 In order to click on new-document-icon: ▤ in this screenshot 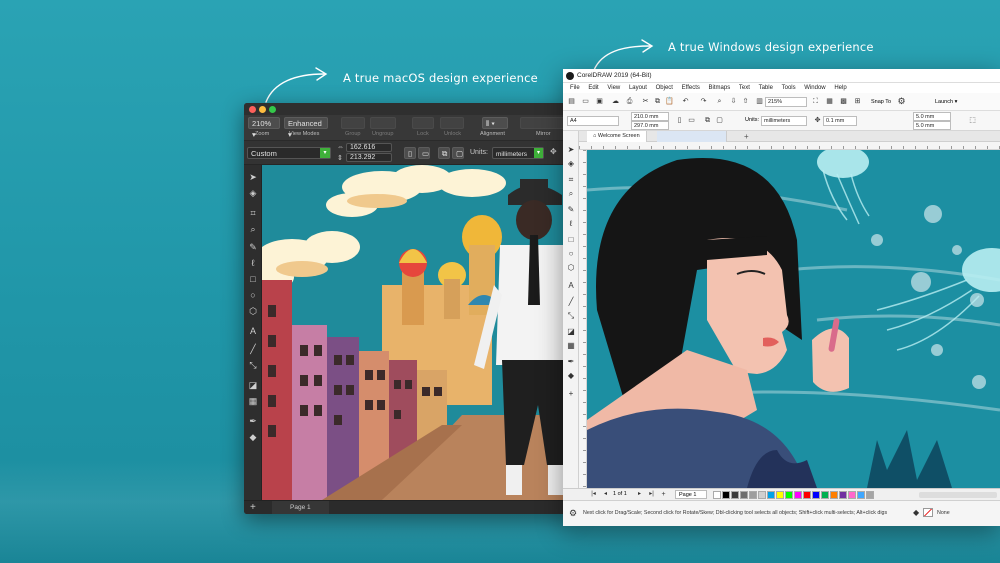, I will do `click(571, 101)`.